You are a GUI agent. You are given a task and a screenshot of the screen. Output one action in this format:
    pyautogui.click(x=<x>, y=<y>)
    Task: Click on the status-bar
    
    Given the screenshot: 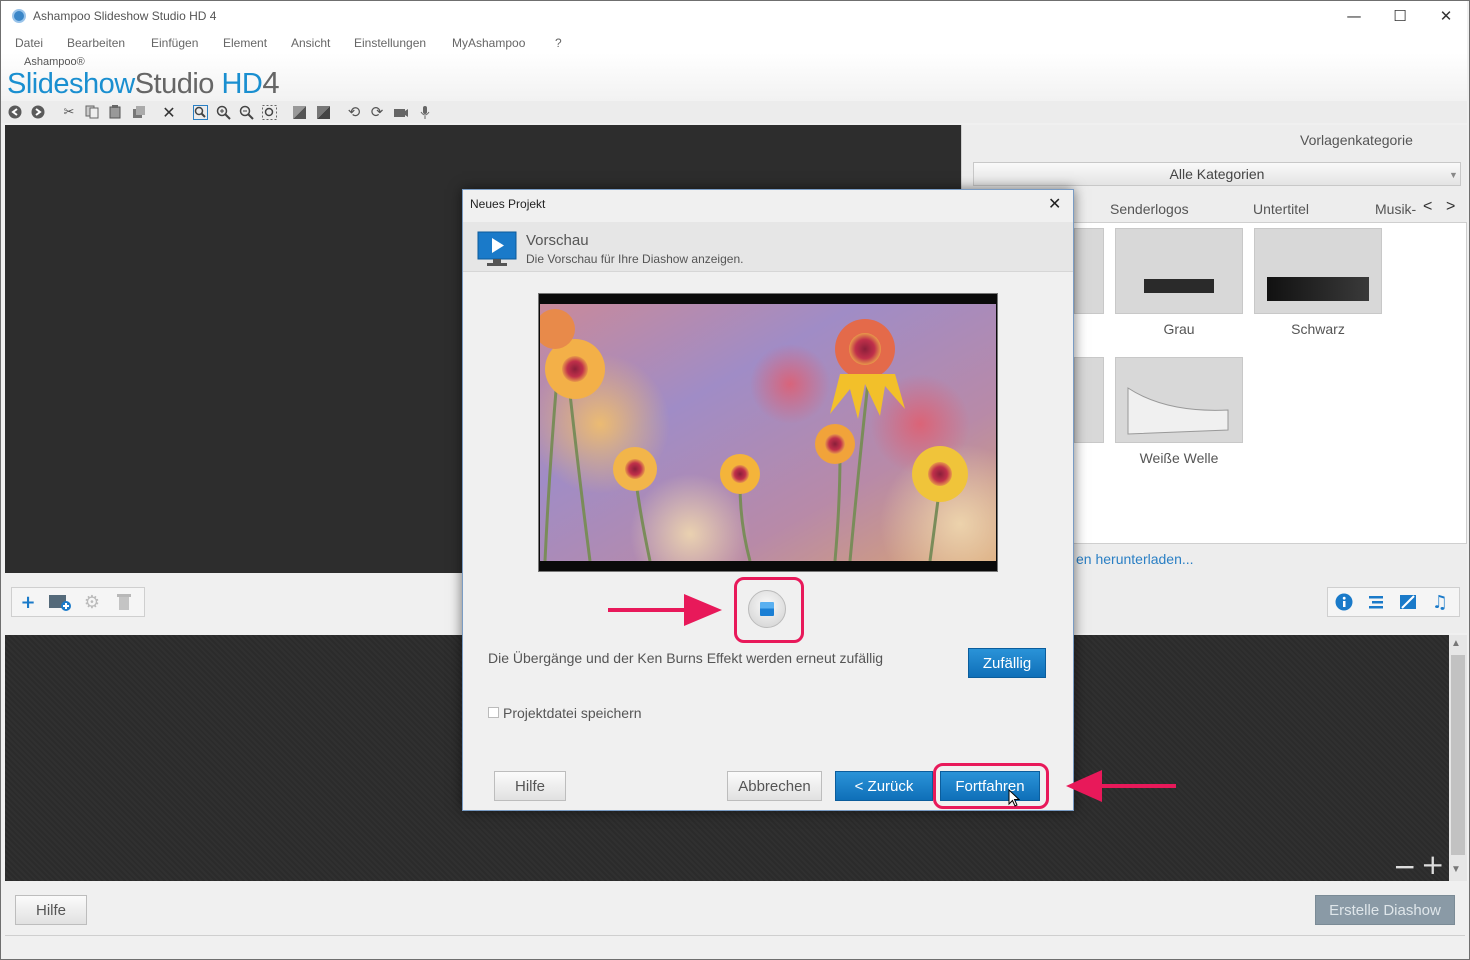 What is the action you would take?
    pyautogui.click(x=735, y=945)
    